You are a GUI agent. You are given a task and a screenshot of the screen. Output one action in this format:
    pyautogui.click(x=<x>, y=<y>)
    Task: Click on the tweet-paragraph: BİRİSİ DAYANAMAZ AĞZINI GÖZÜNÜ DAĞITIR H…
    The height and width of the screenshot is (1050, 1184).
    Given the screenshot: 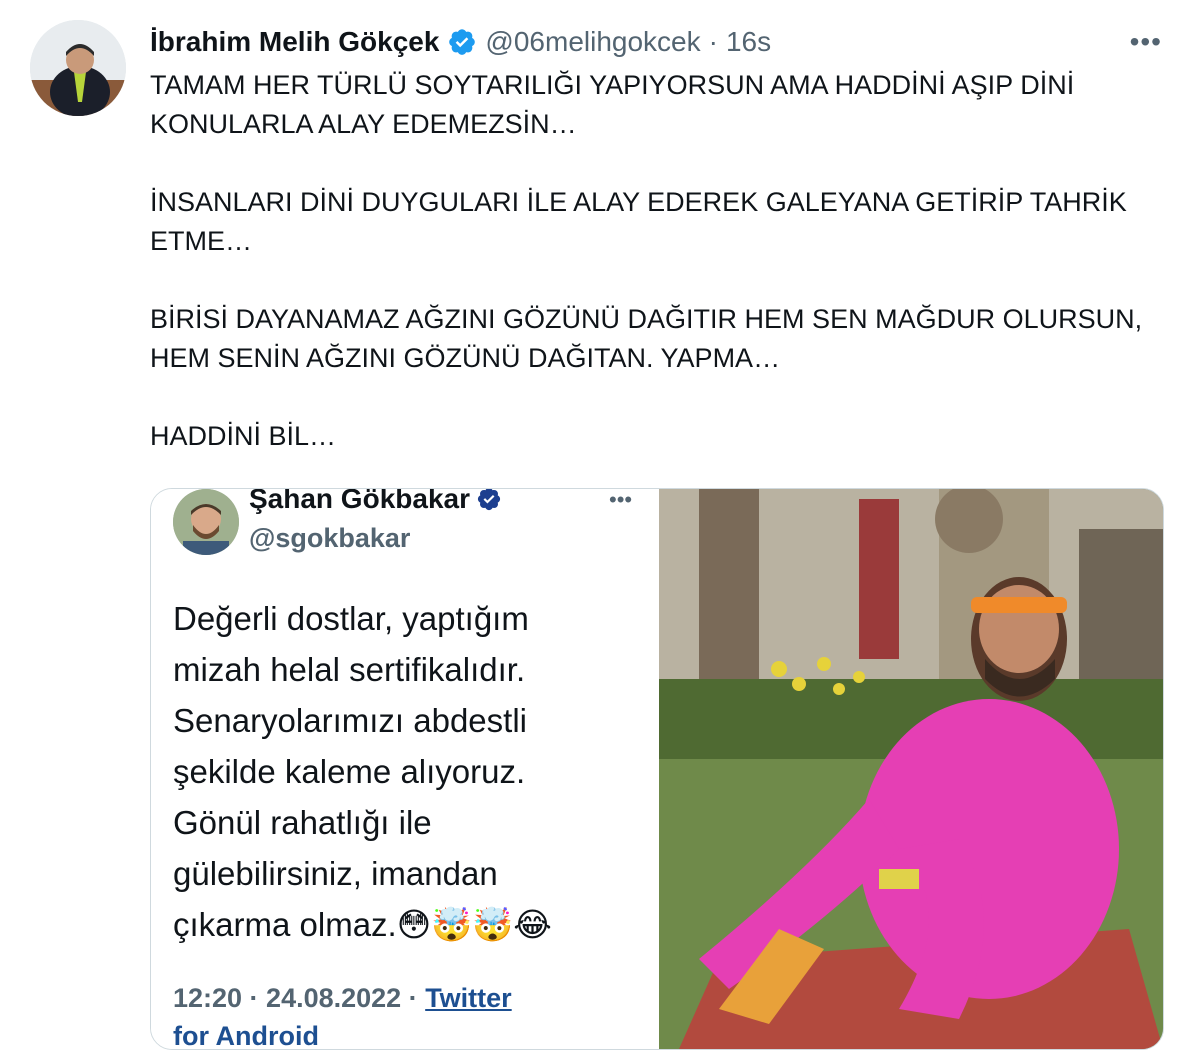 What is the action you would take?
    pyautogui.click(x=646, y=338)
    